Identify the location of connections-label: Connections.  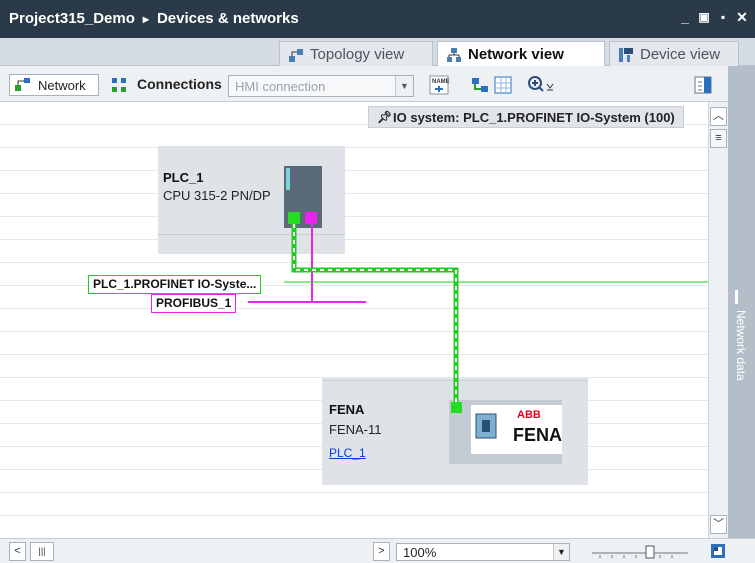
(179, 84).